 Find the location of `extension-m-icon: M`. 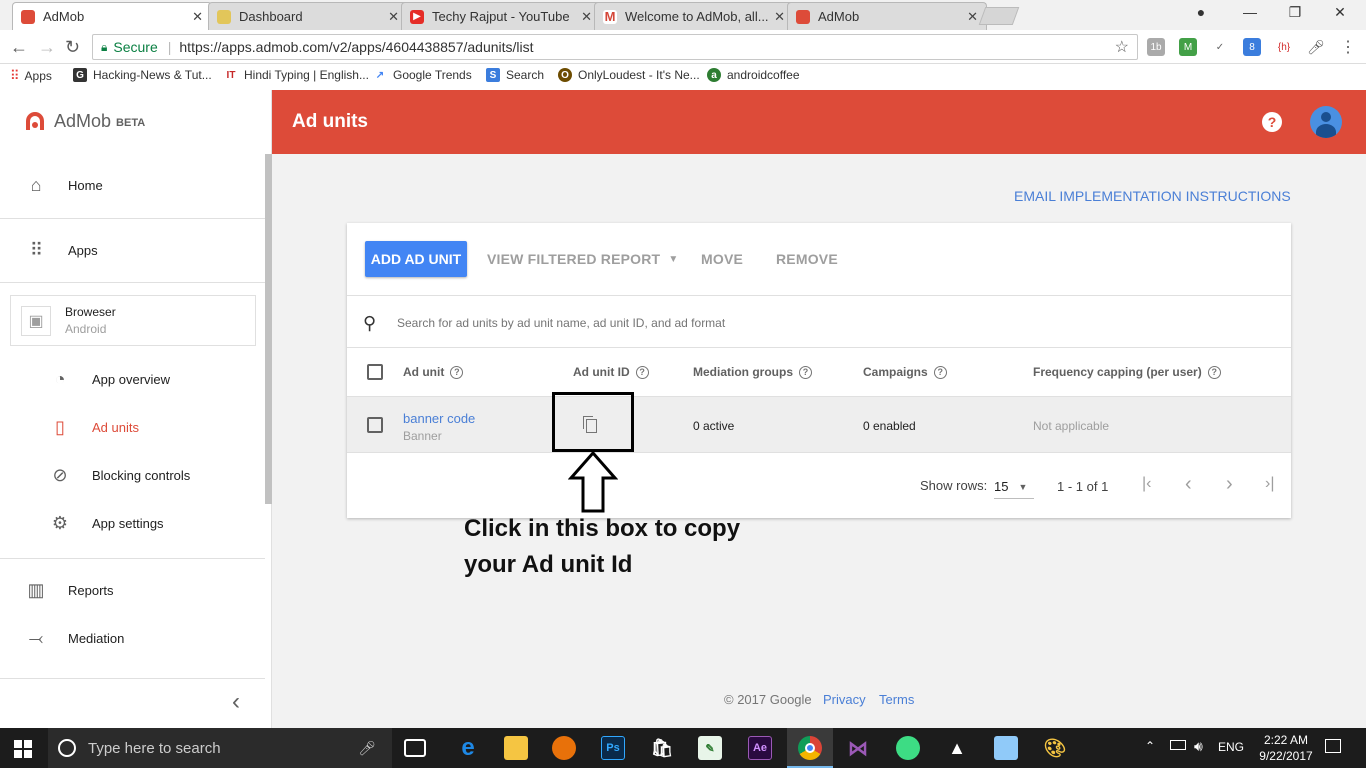

extension-m-icon: M is located at coordinates (1188, 47).